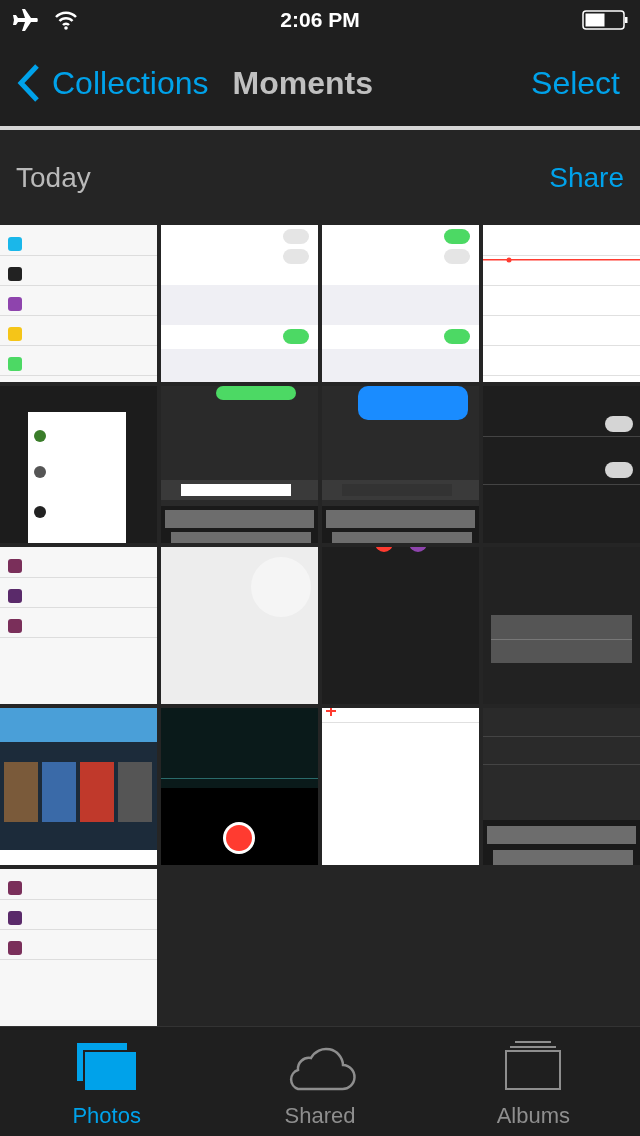 Image resolution: width=640 pixels, height=1136 pixels. Describe the element at coordinates (586, 177) in the screenshot. I see `share-button: Share` at that location.